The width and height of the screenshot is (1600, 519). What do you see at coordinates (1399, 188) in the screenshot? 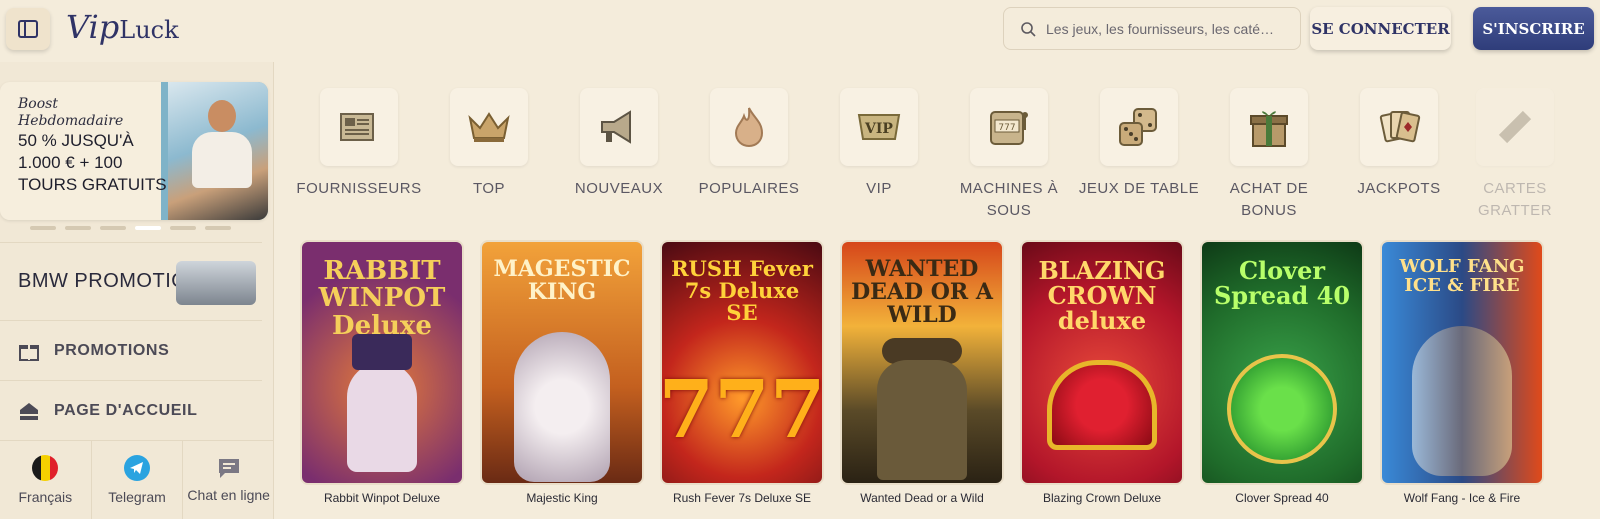
I see `category-label: JACKPOTS` at bounding box center [1399, 188].